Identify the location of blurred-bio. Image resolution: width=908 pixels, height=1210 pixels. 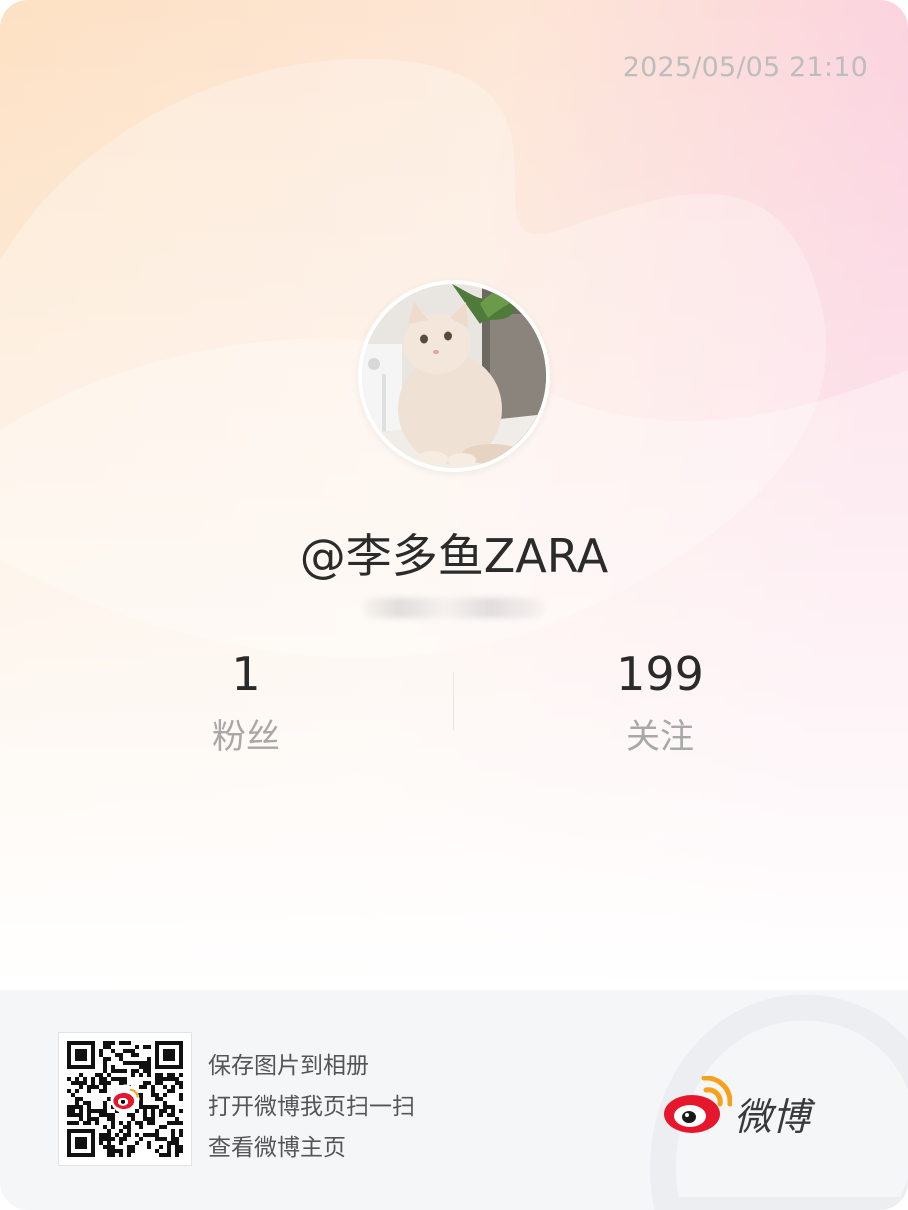
(454, 608).